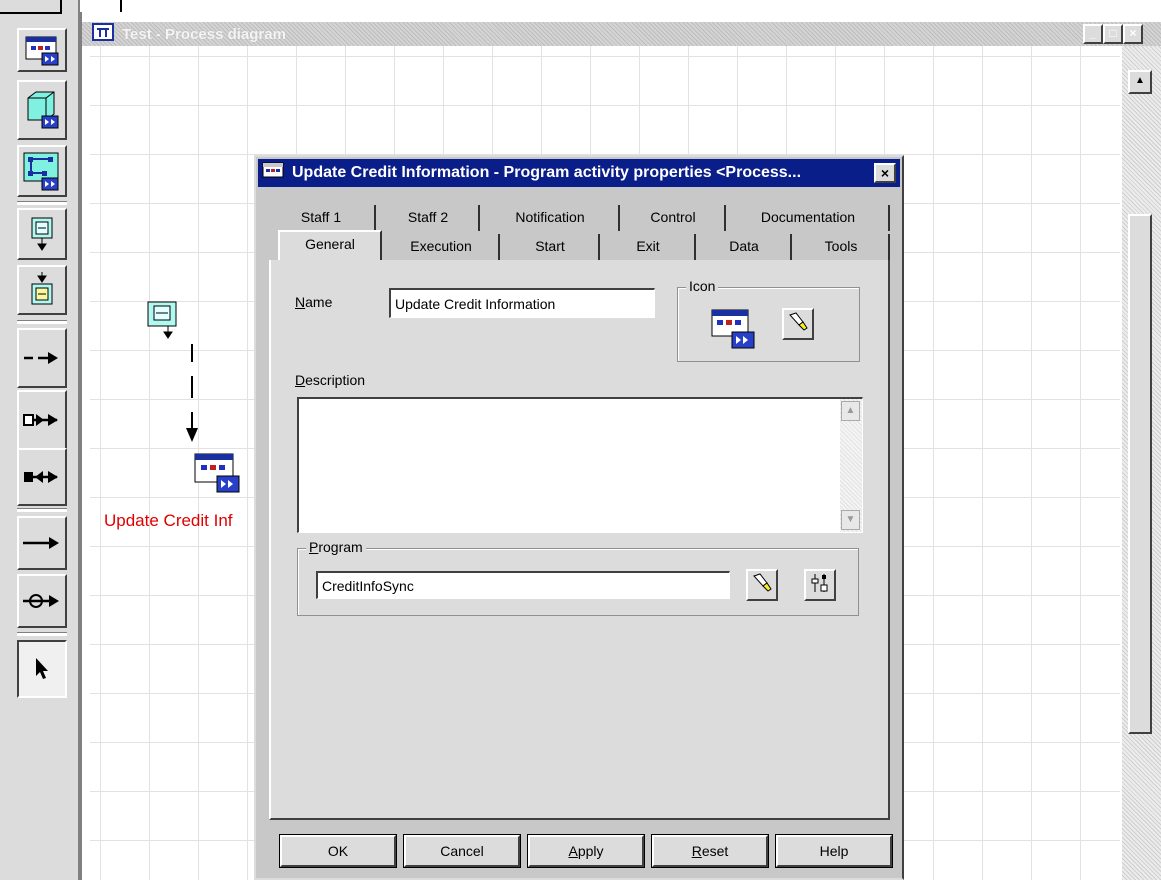 The width and height of the screenshot is (1161, 880). I want to click on program-group-label: Program, so click(336, 547).